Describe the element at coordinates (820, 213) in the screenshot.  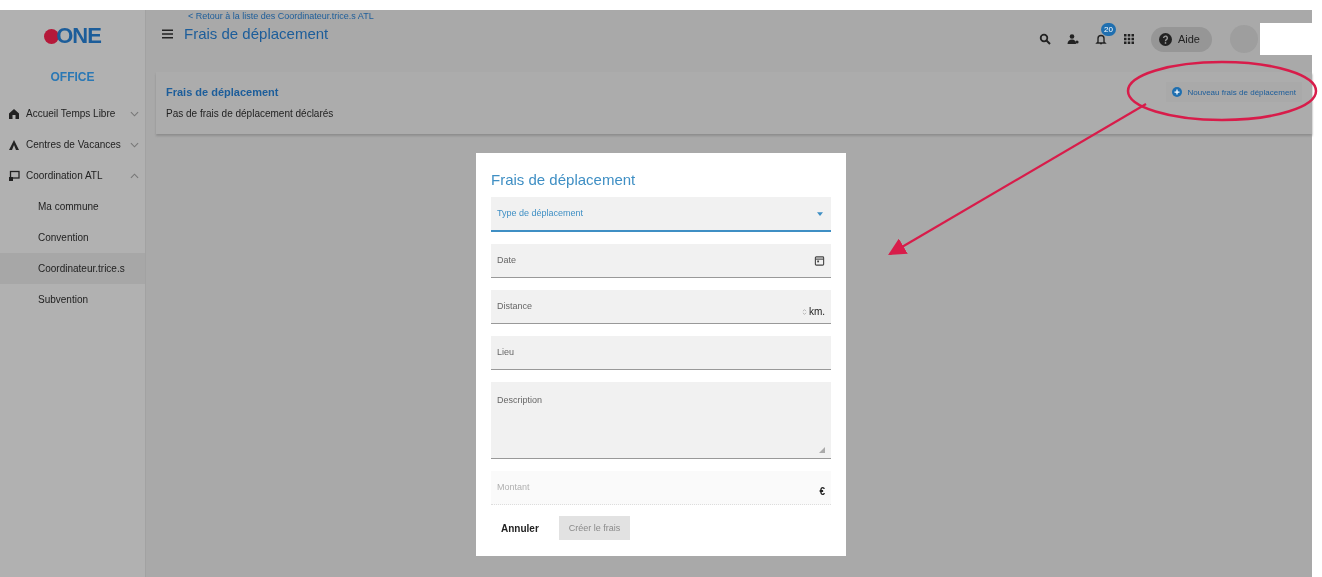
I see `dropdown-caret-icon` at that location.